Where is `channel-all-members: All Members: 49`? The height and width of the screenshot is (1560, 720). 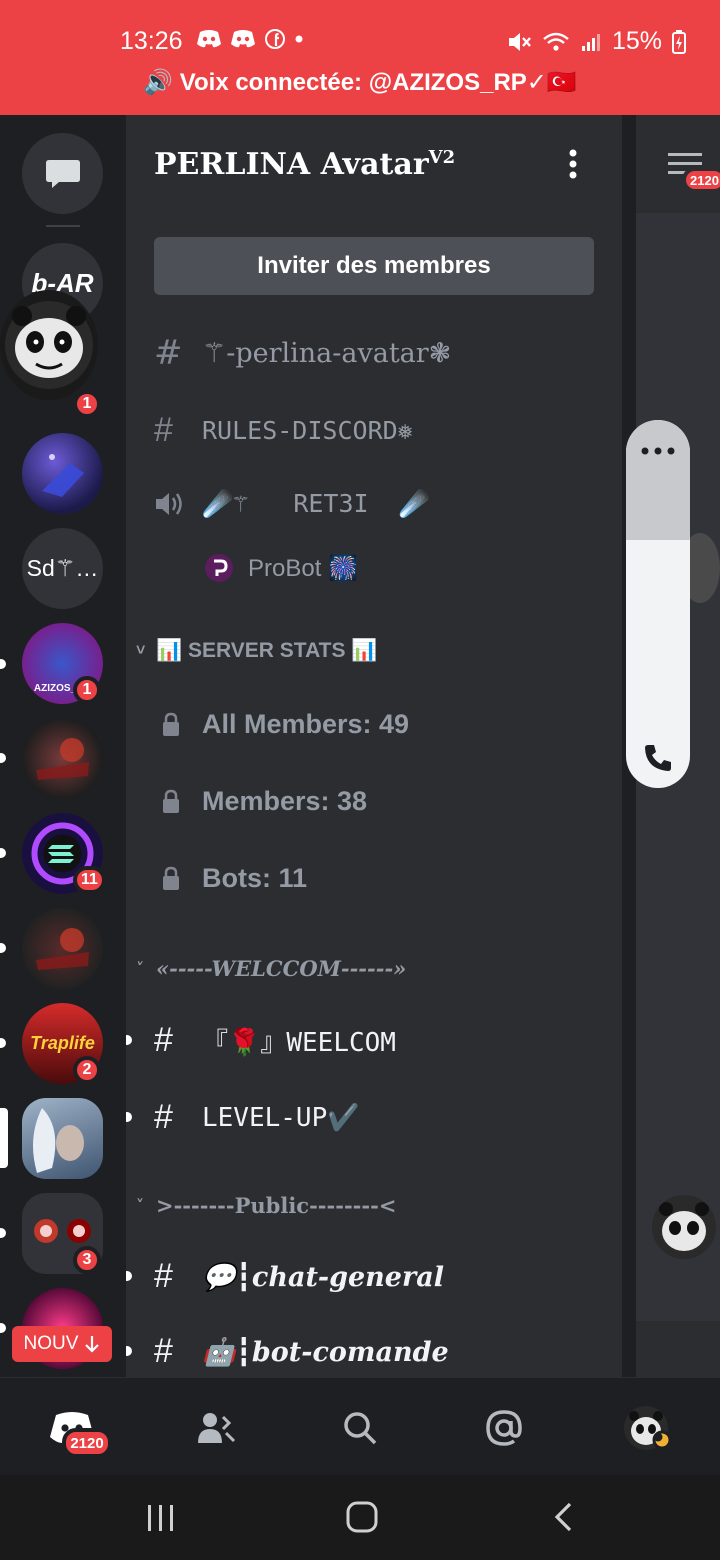
channel-all-members: All Members: 49 is located at coordinates (281, 724).